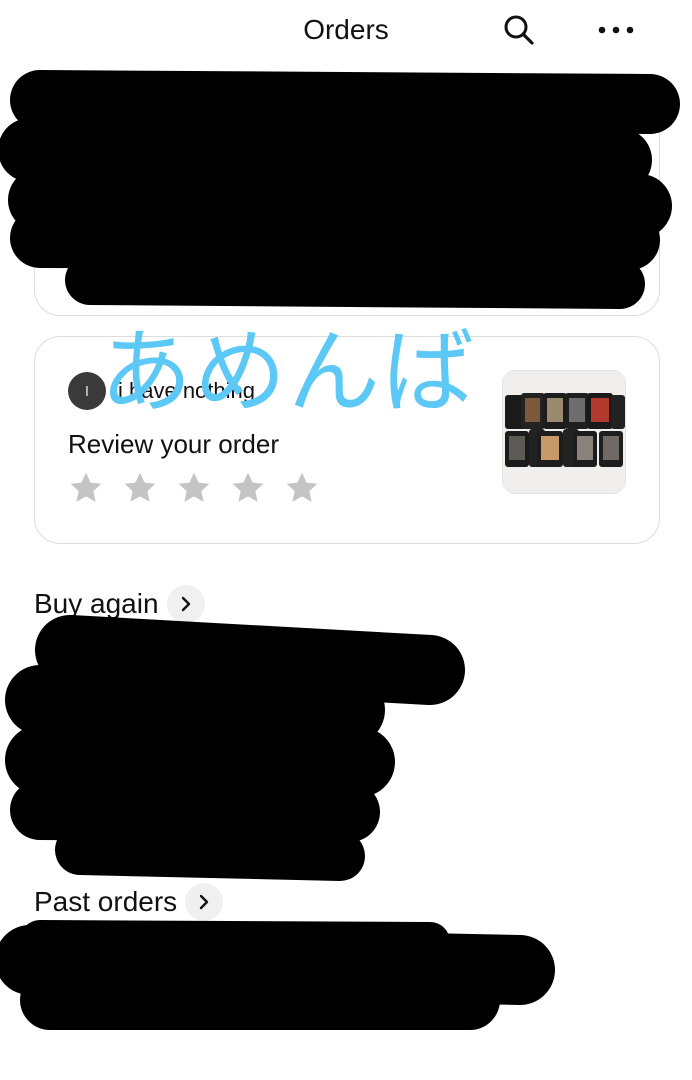 The width and height of the screenshot is (692, 1080). What do you see at coordinates (564, 432) in the screenshot?
I see `product-thumbnail` at bounding box center [564, 432].